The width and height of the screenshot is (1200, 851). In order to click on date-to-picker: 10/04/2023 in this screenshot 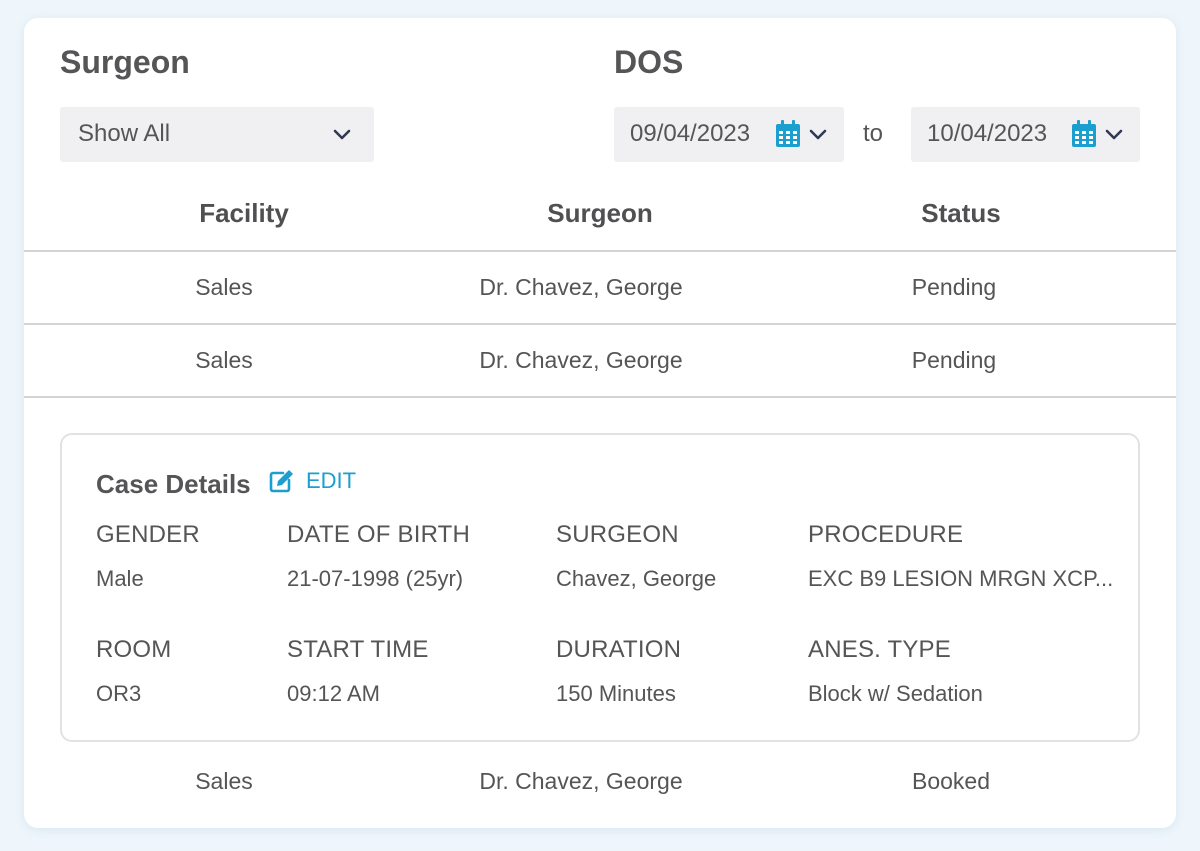, I will do `click(1025, 134)`.